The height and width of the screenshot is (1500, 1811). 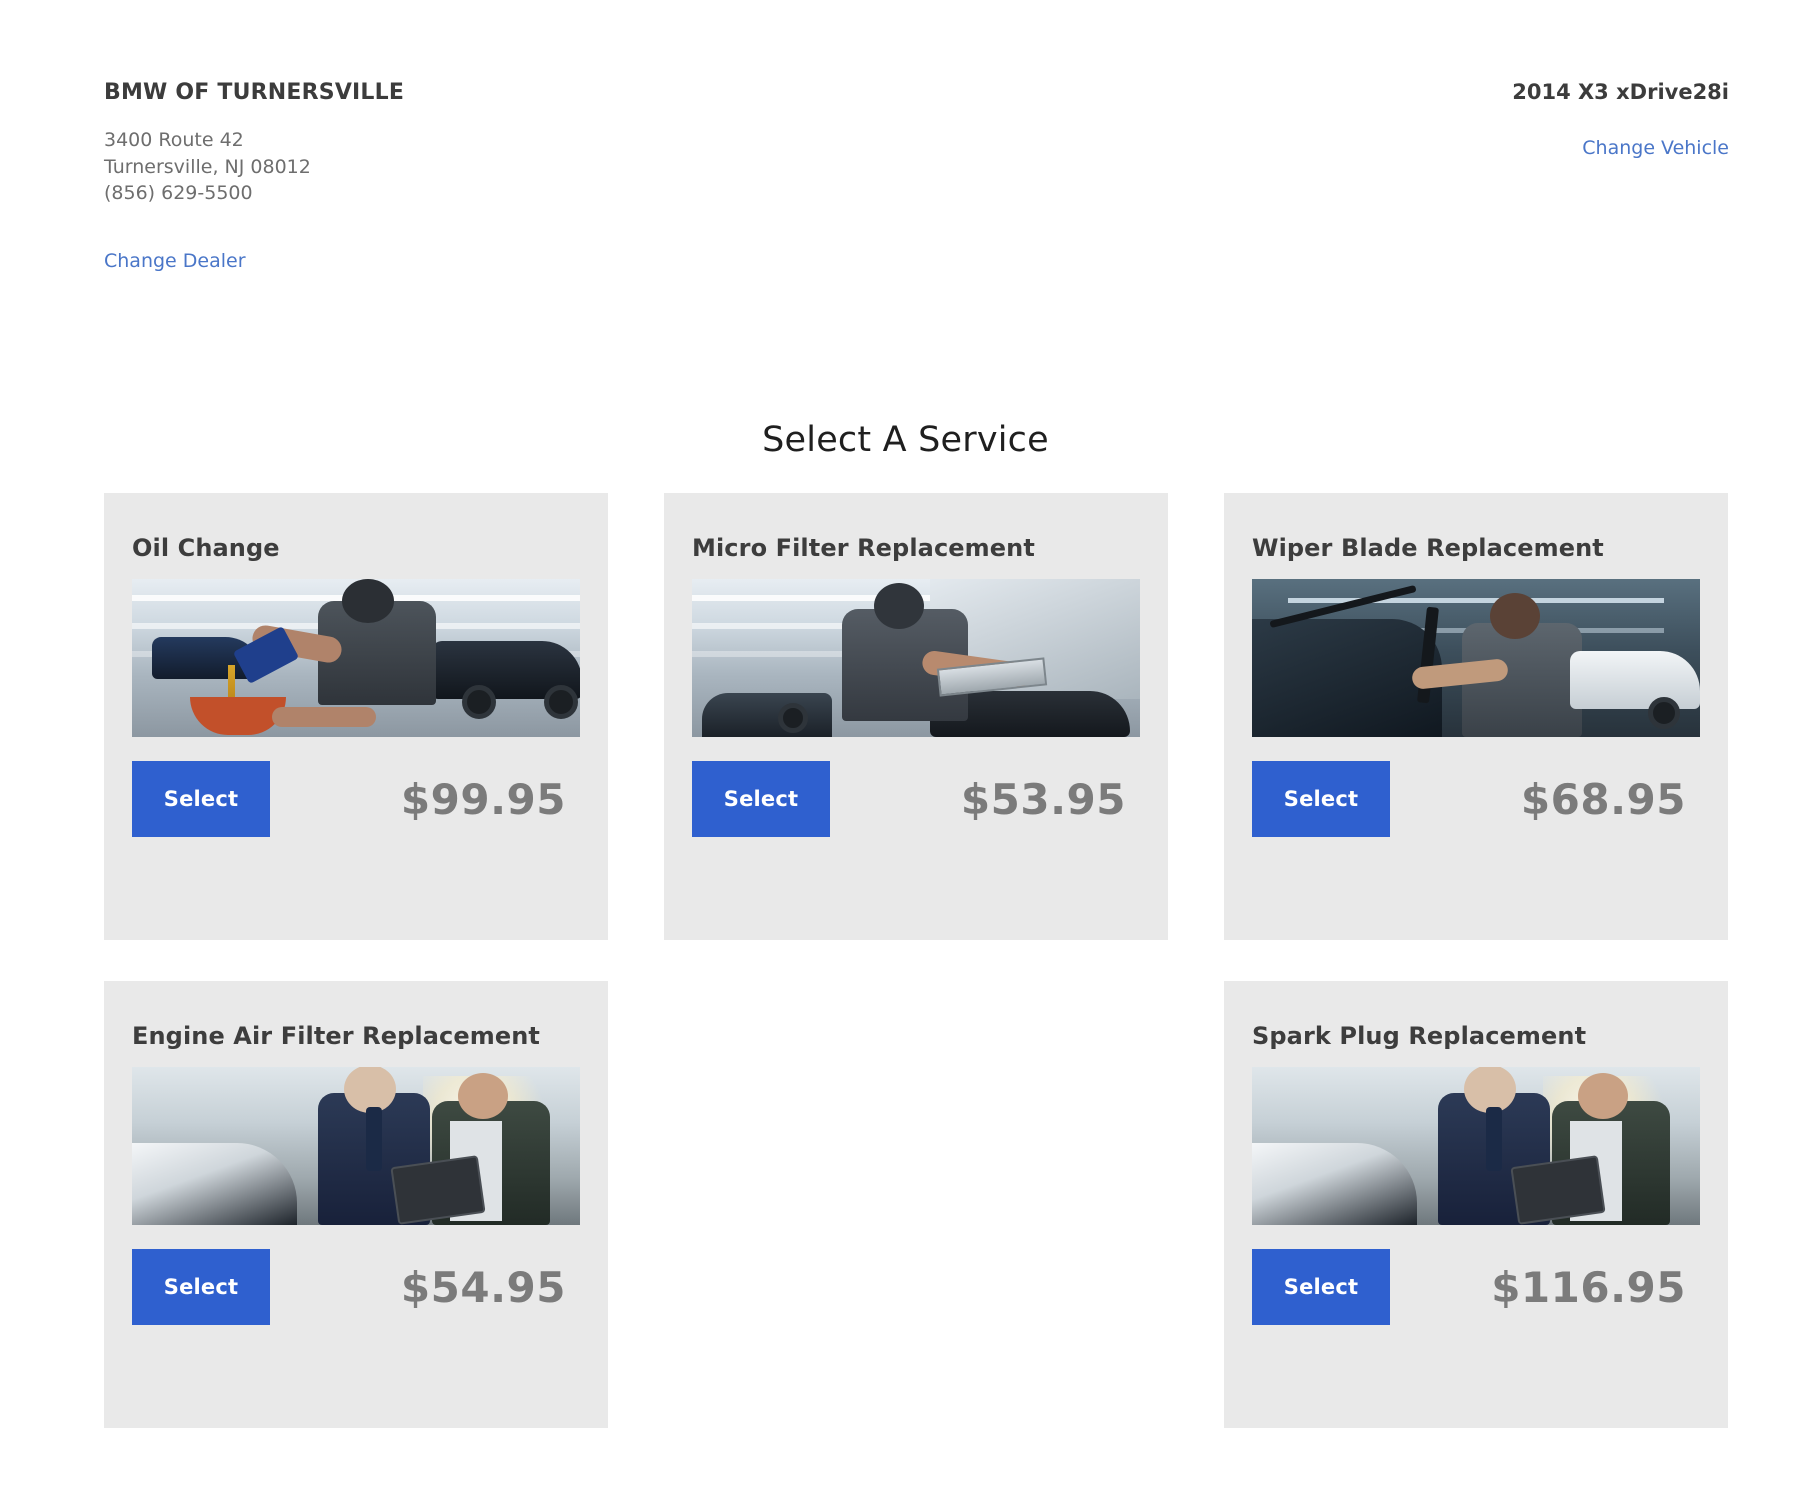 I want to click on service-title: Engine Air Filter Replacement, so click(x=336, y=1036).